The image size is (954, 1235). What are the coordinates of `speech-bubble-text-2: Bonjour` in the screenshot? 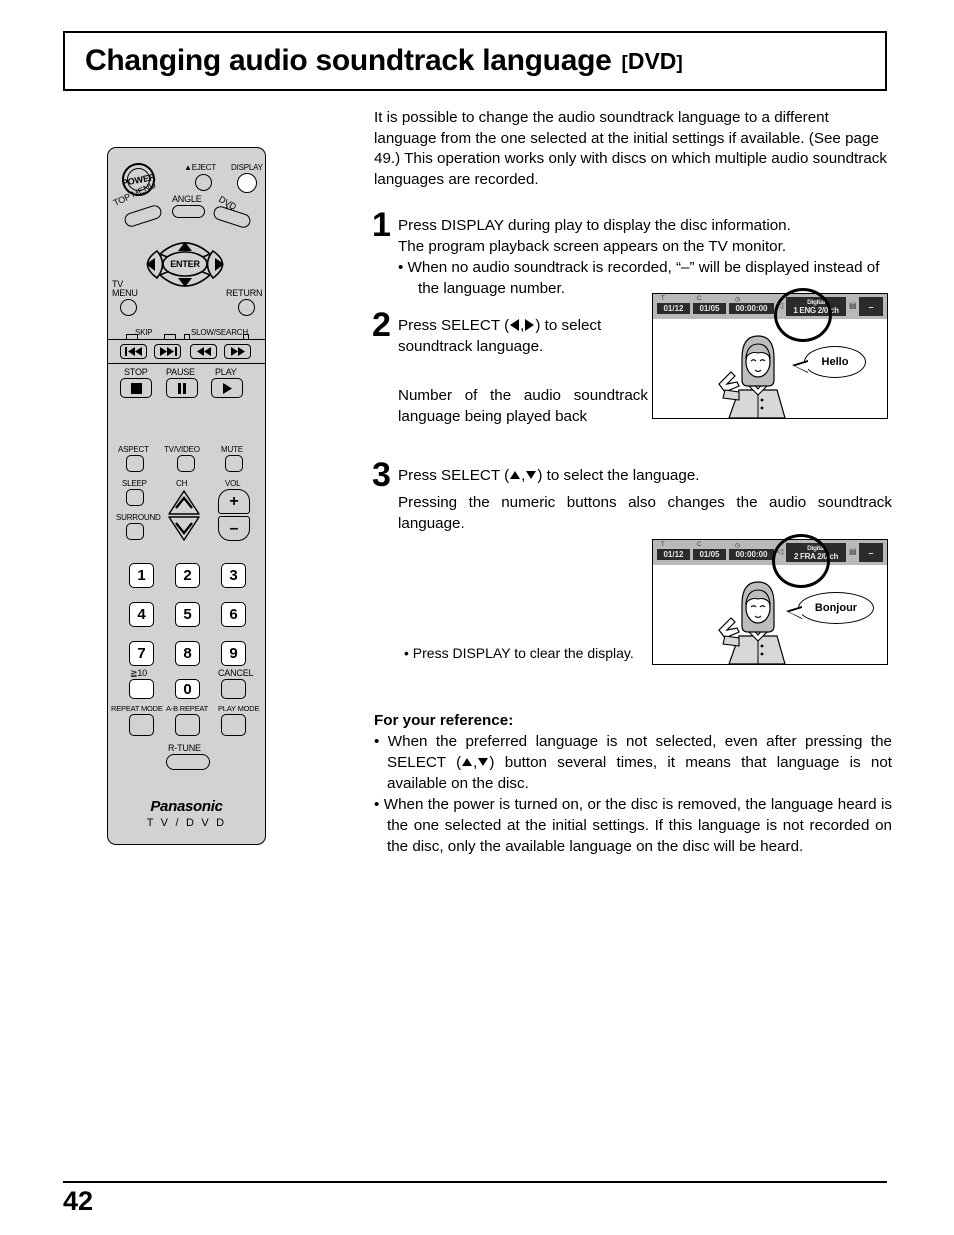 It's located at (836, 608).